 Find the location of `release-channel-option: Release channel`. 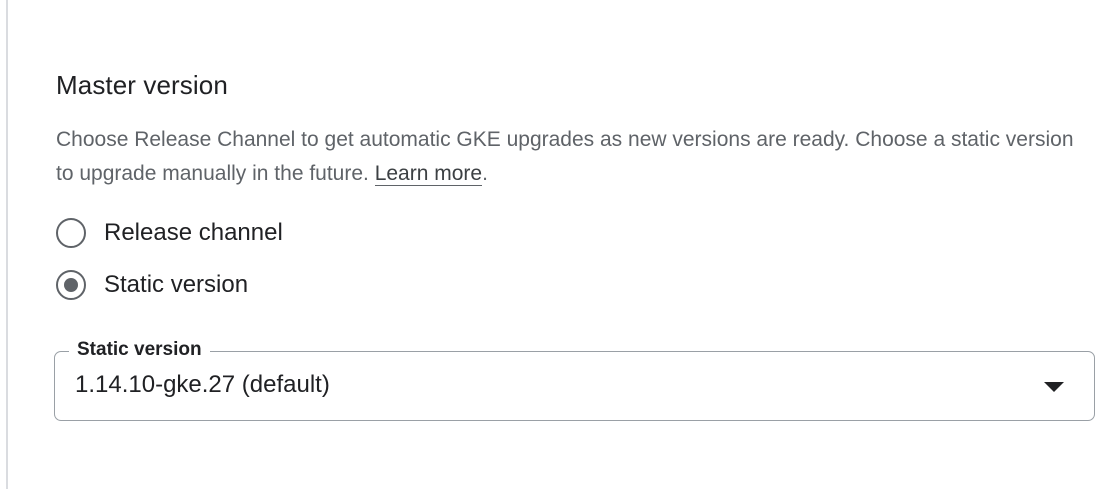

release-channel-option: Release channel is located at coordinates (169, 233).